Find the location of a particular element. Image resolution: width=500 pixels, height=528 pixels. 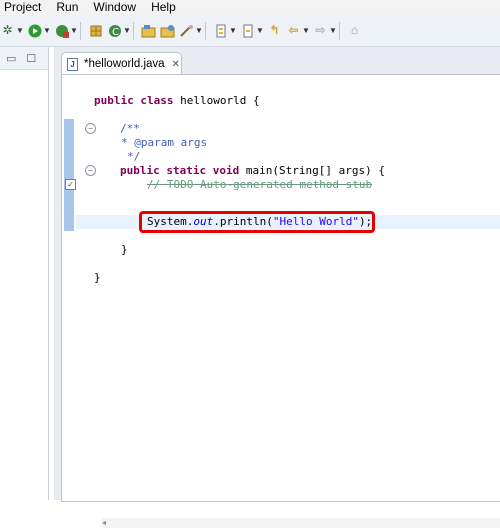

new-java-package-icon is located at coordinates (95, 30).